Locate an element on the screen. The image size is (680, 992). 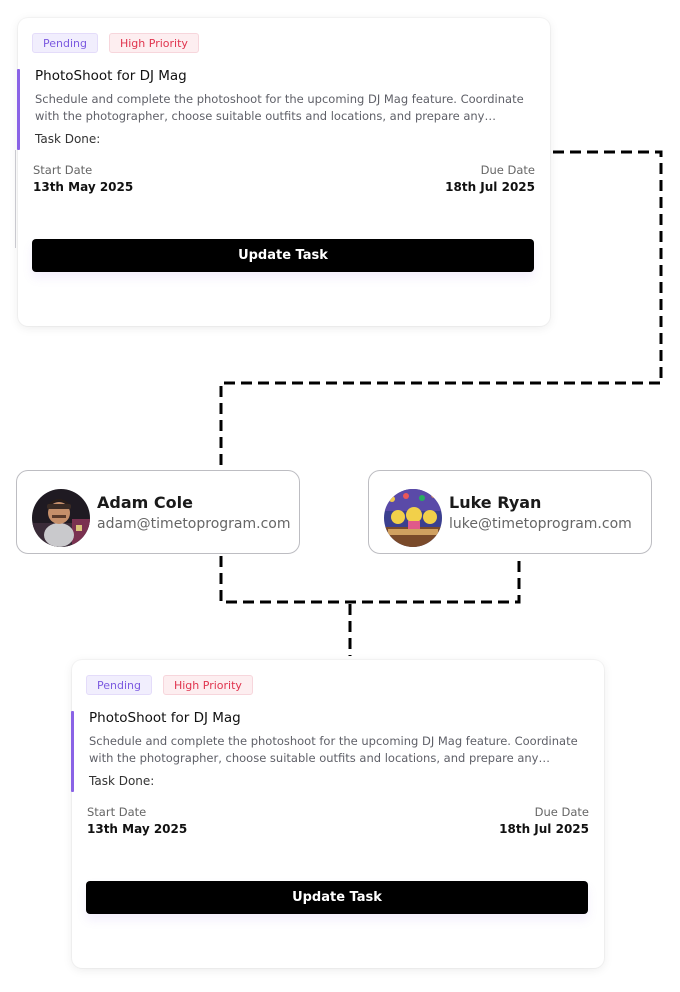
user-photo-icon is located at coordinates (61, 518).